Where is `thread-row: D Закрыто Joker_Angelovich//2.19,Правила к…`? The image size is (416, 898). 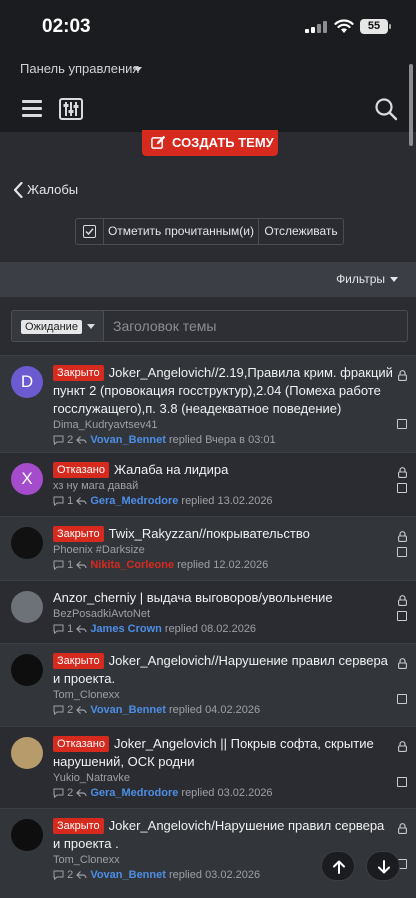 thread-row: D Закрыто Joker_Angelovich//2.19,Правила к… is located at coordinates (208, 403).